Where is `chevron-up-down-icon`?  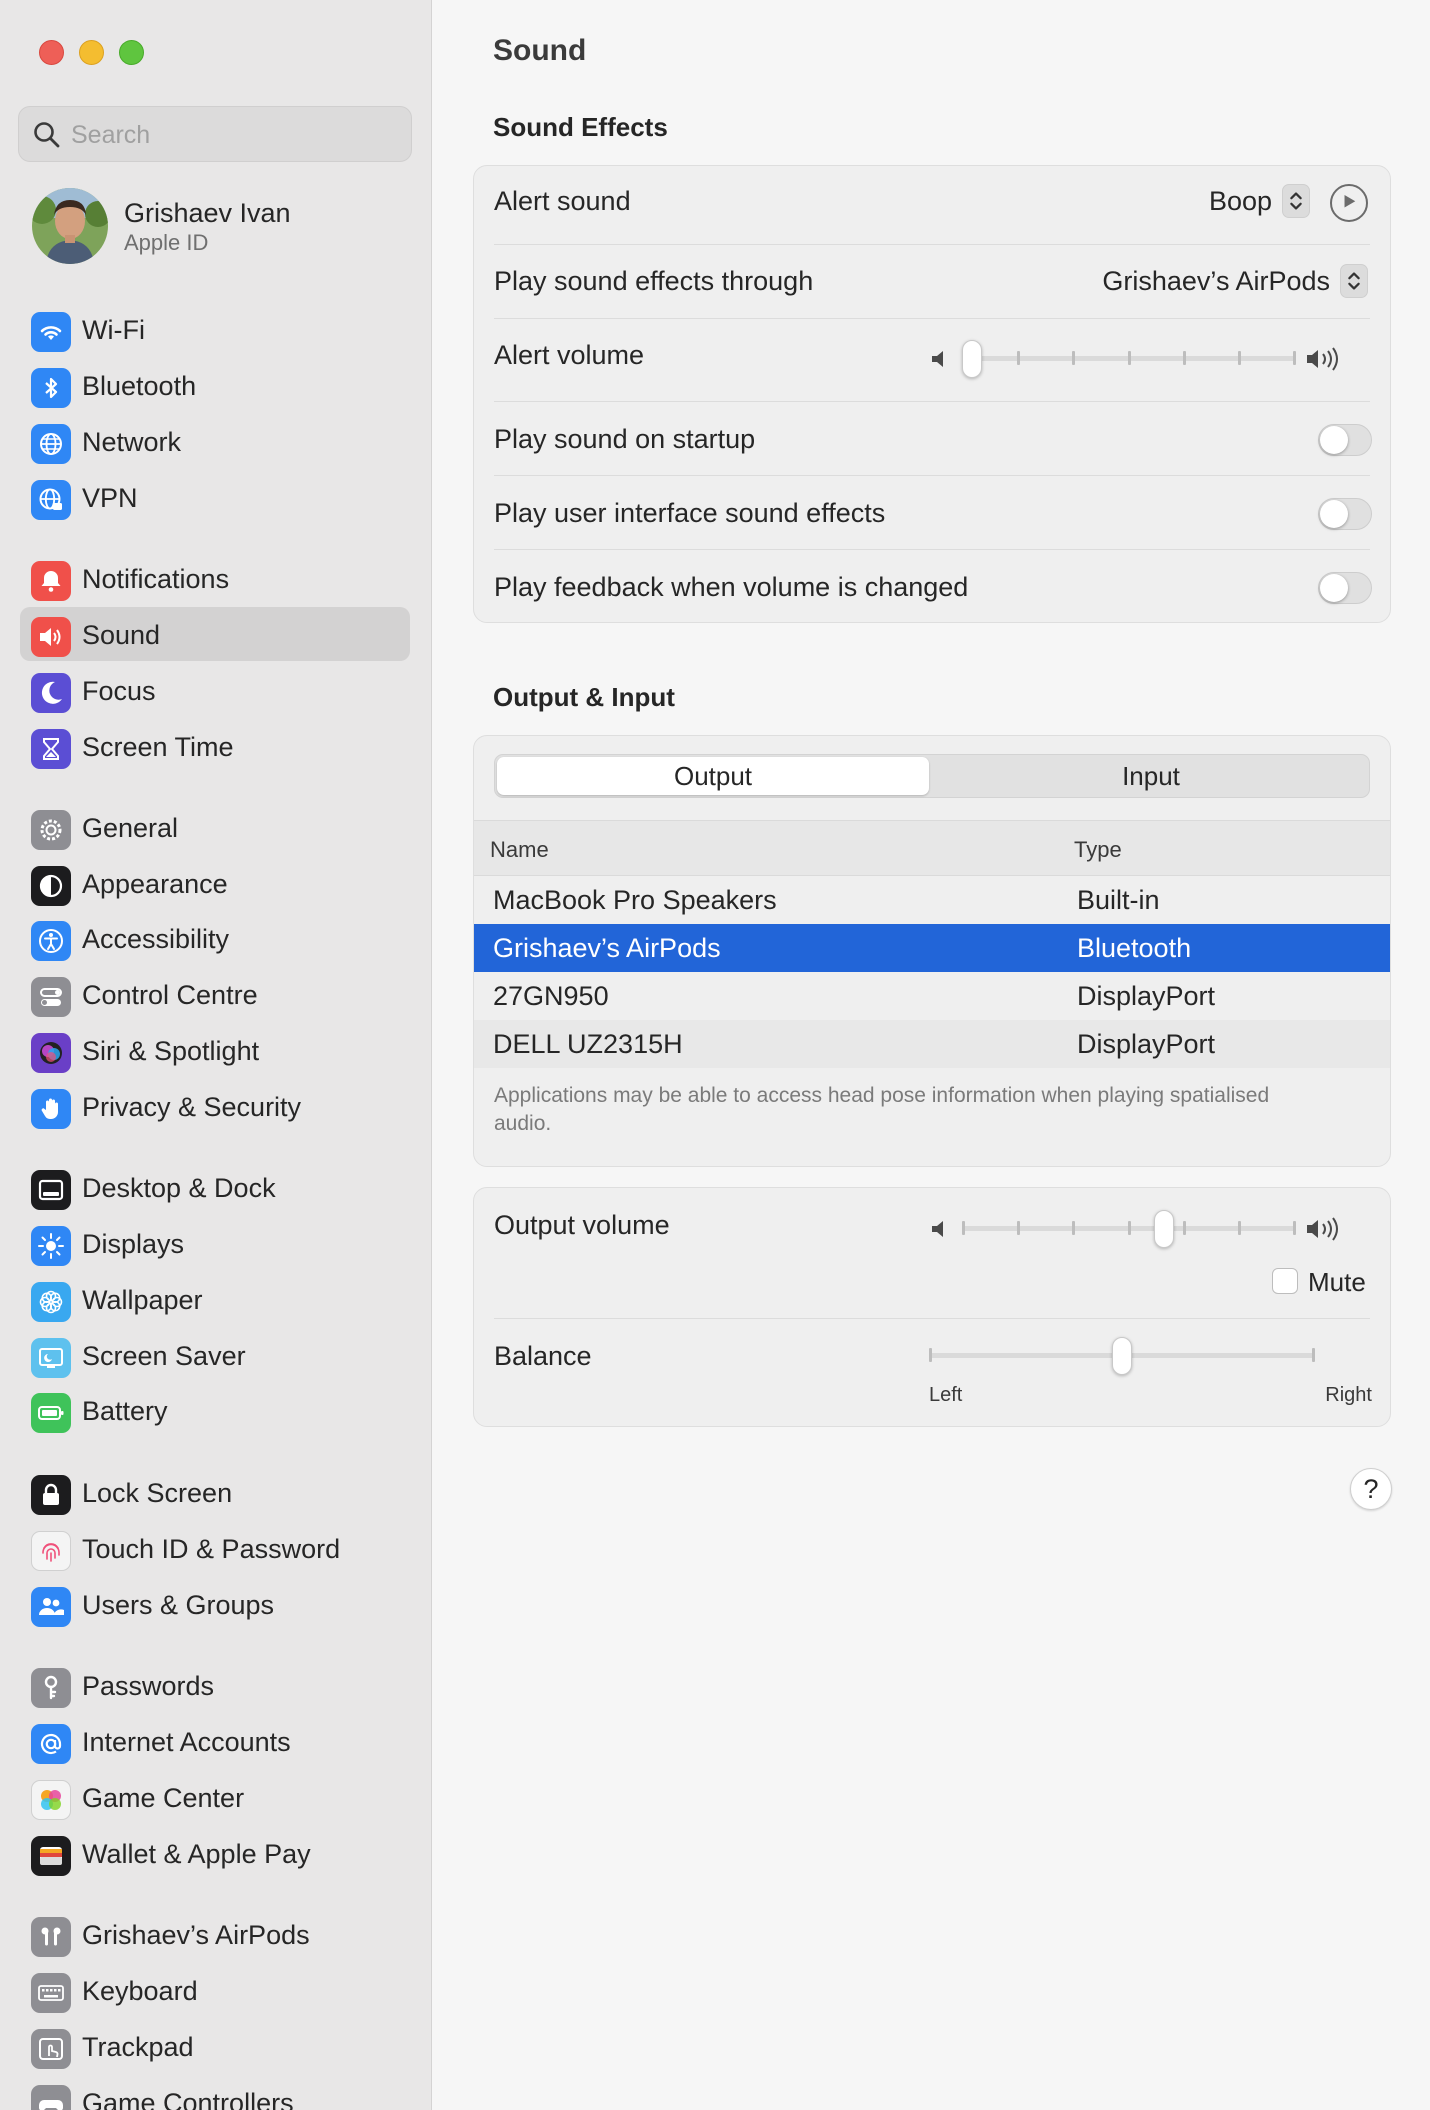
chevron-up-down-icon is located at coordinates (1296, 201).